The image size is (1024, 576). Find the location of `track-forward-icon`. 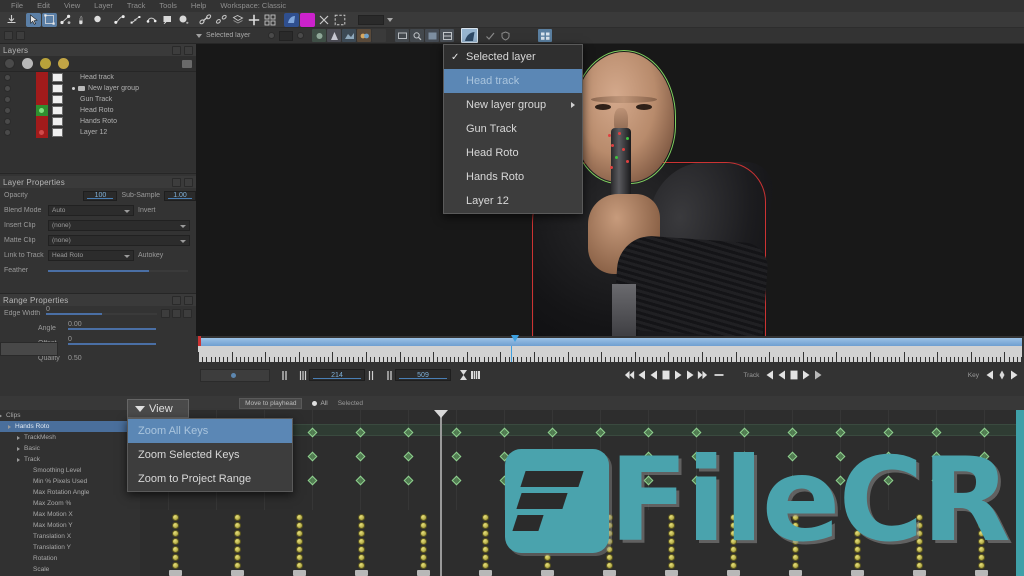

track-forward-icon is located at coordinates (818, 375).